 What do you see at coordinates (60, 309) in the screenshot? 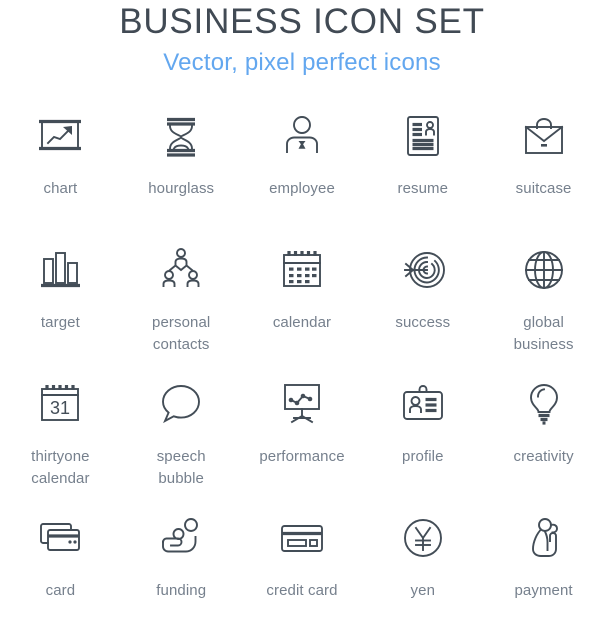
I see `icon-cell-target: target` at bounding box center [60, 309].